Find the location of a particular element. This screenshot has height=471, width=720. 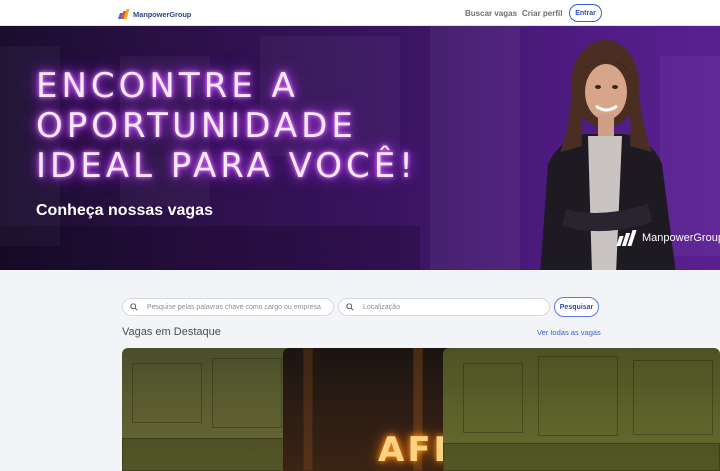

logo-text: ManpowerGroup is located at coordinates (162, 14).